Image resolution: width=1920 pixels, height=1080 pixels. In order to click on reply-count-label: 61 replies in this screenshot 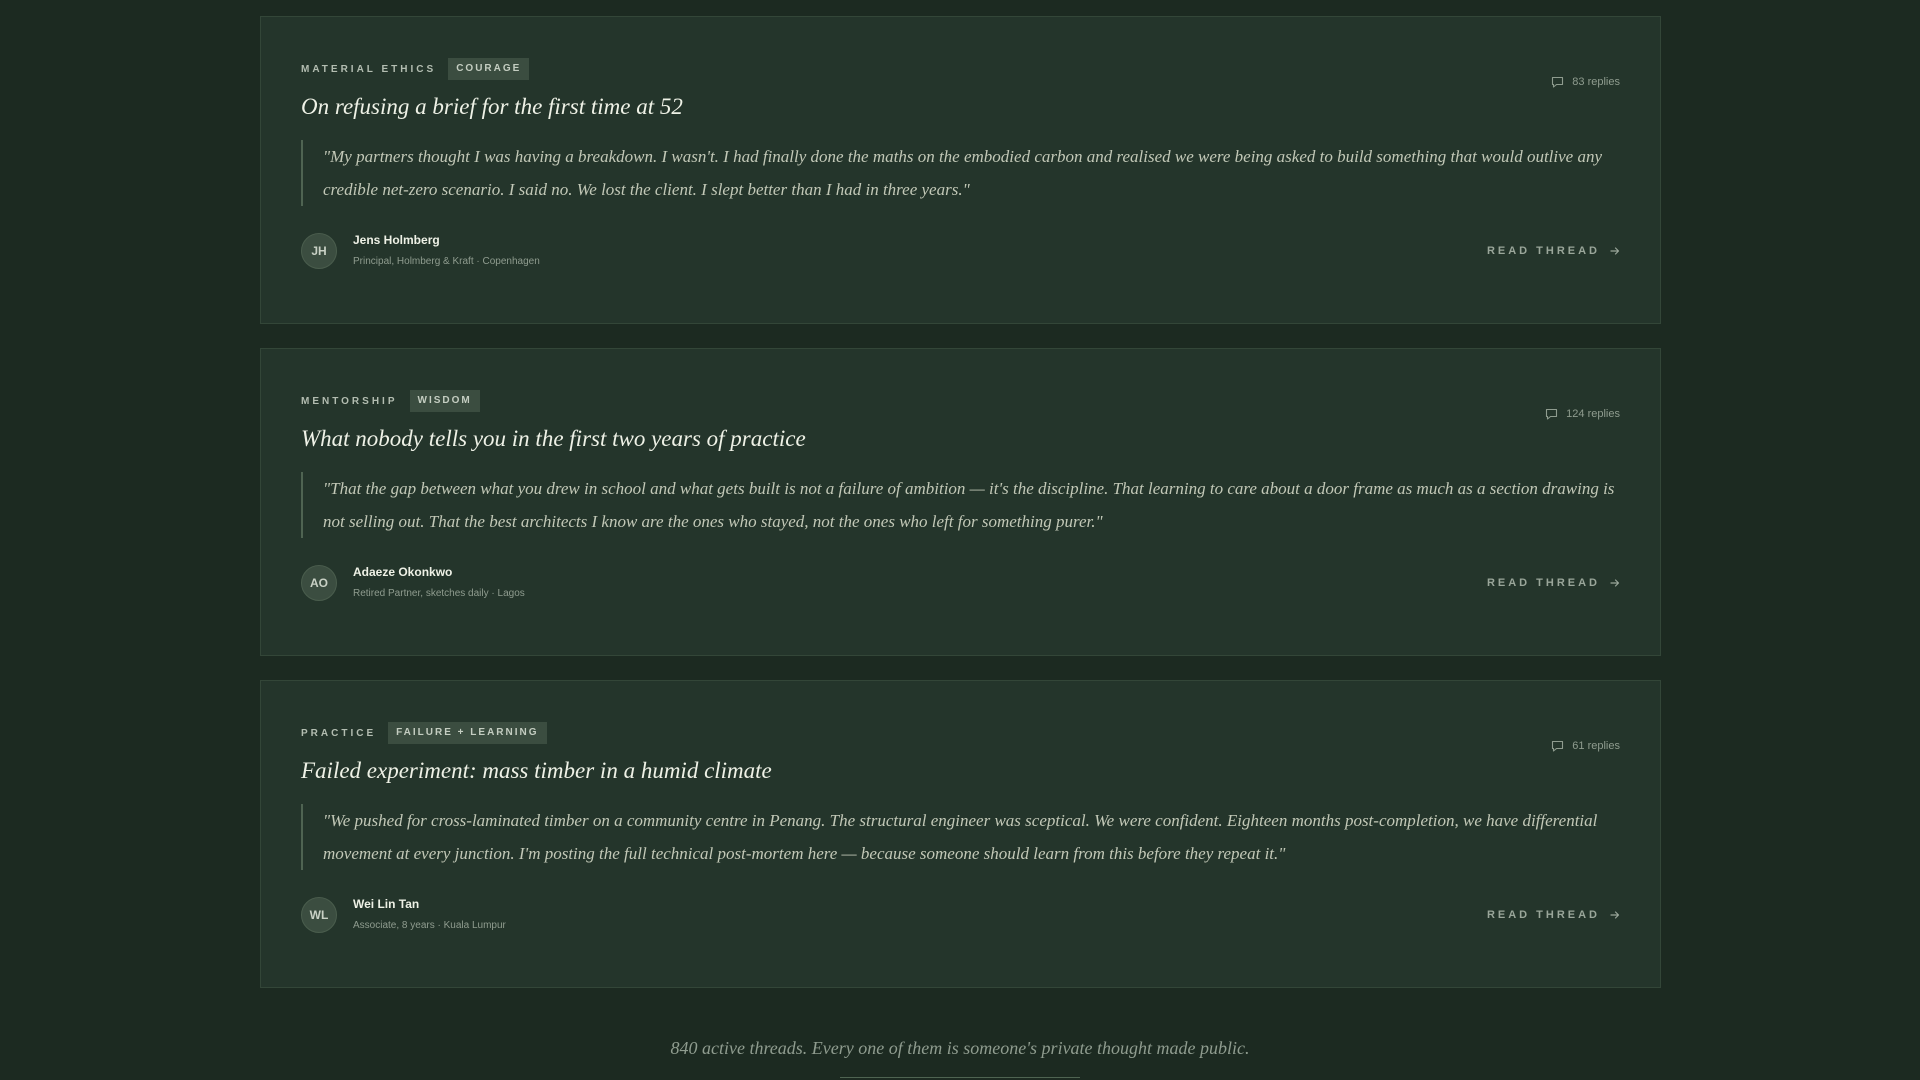, I will do `click(1596, 746)`.